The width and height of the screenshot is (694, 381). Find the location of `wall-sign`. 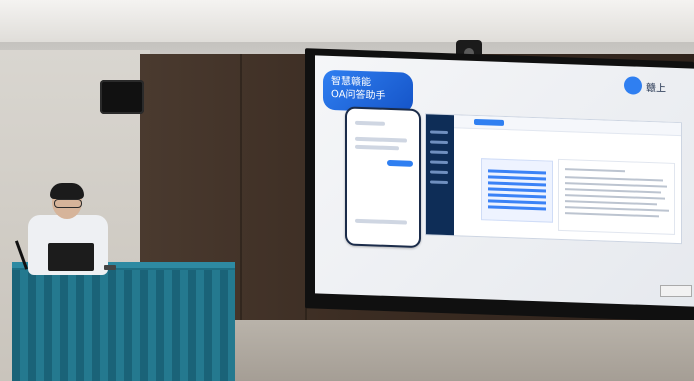

wall-sign is located at coordinates (676, 291).